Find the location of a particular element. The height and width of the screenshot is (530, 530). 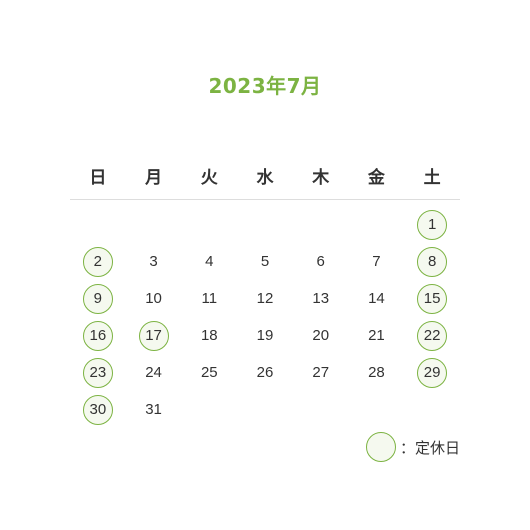

day-number: 19 is located at coordinates (265, 335).